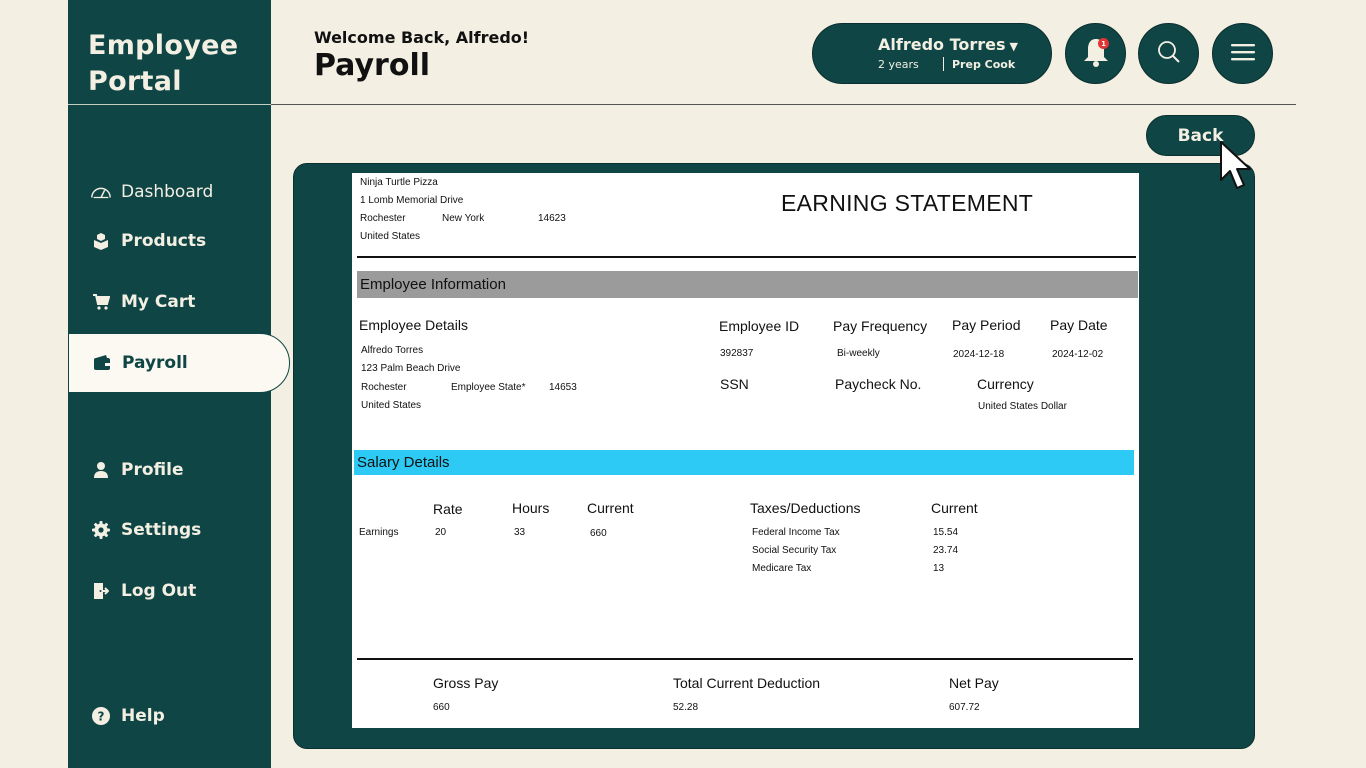  Describe the element at coordinates (1095, 53) in the screenshot. I see `notifications-button: 1` at that location.